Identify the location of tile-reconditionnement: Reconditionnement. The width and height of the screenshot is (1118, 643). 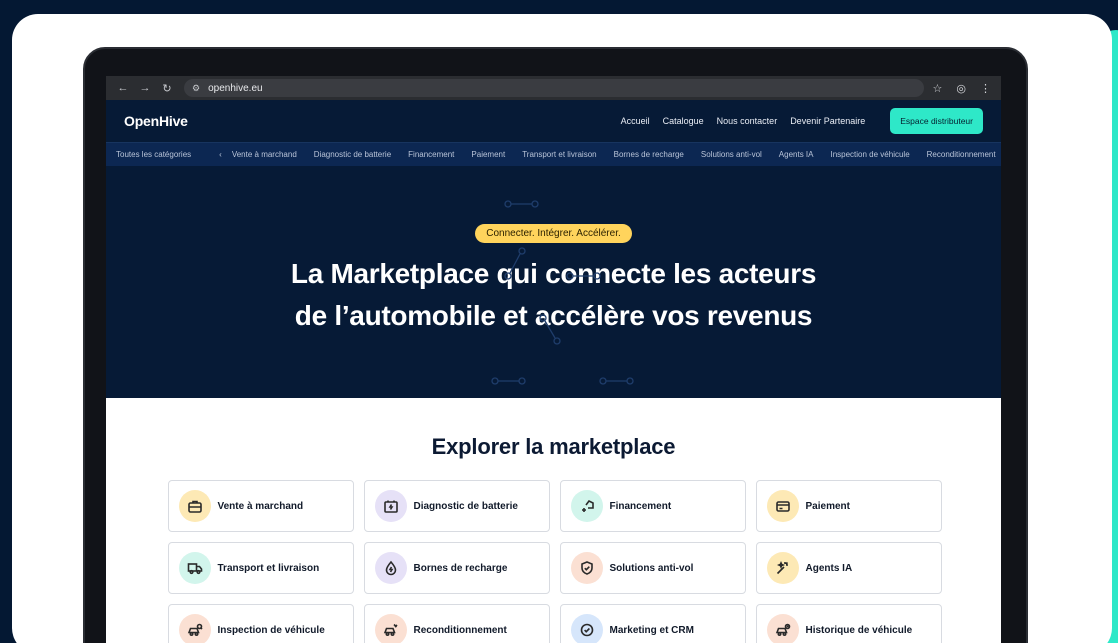
(456, 623).